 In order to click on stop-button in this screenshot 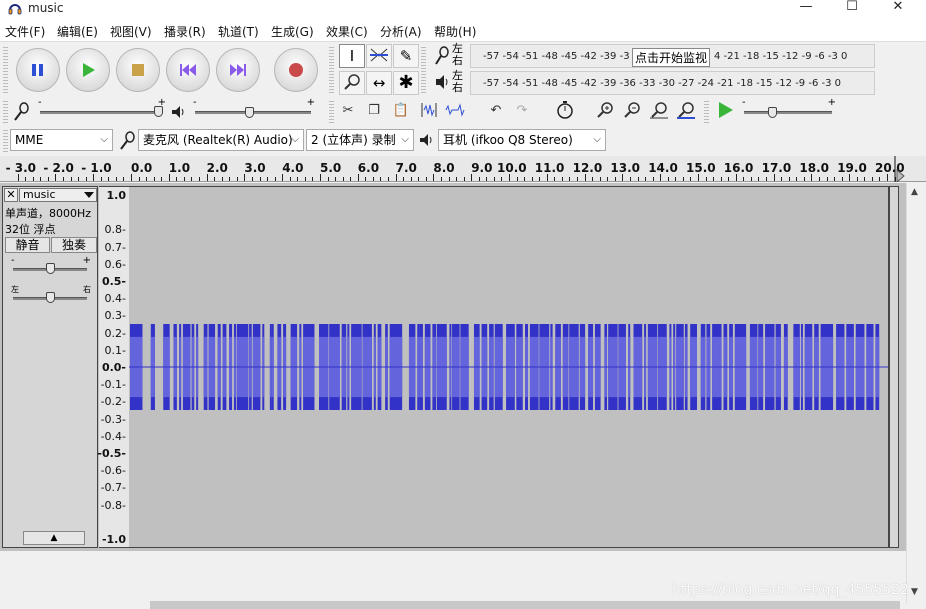, I will do `click(138, 70)`.